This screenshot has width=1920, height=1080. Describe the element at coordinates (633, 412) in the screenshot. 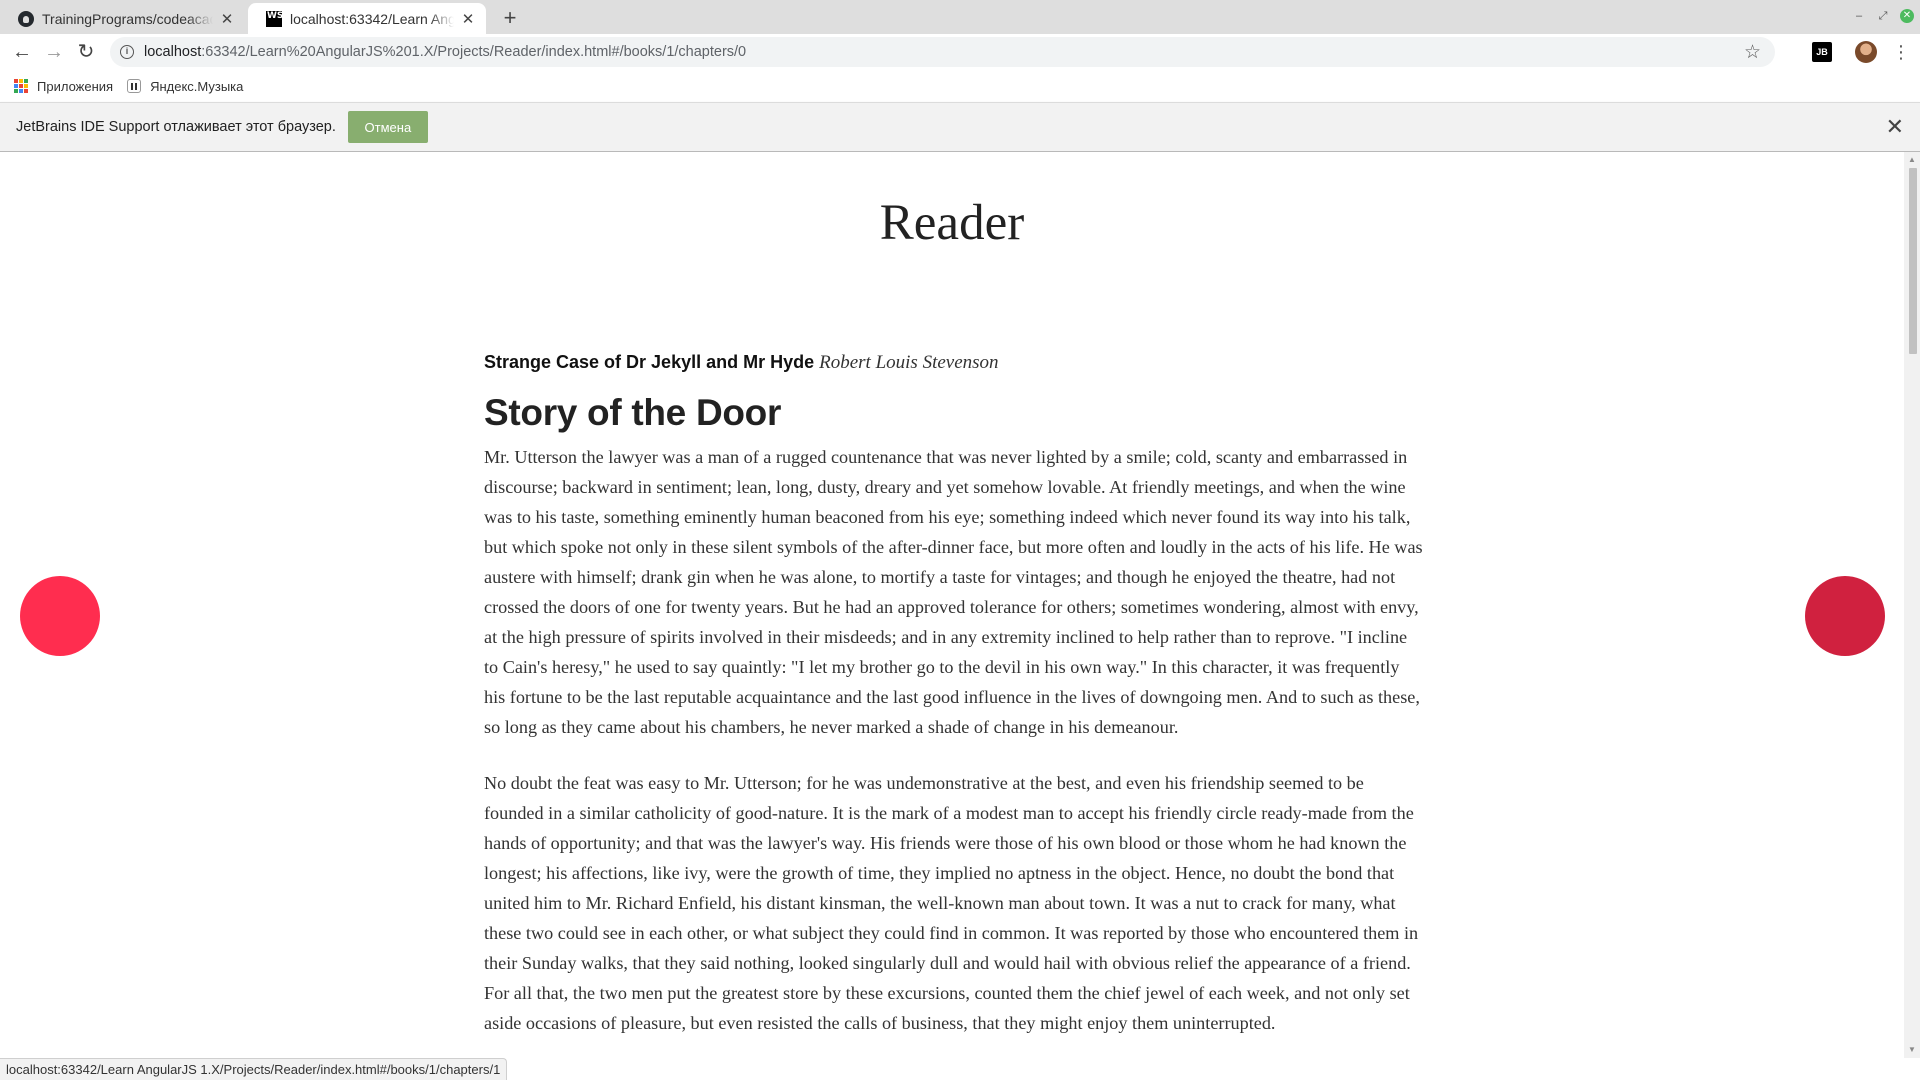

I see `chapter-title: Story of the Door` at that location.